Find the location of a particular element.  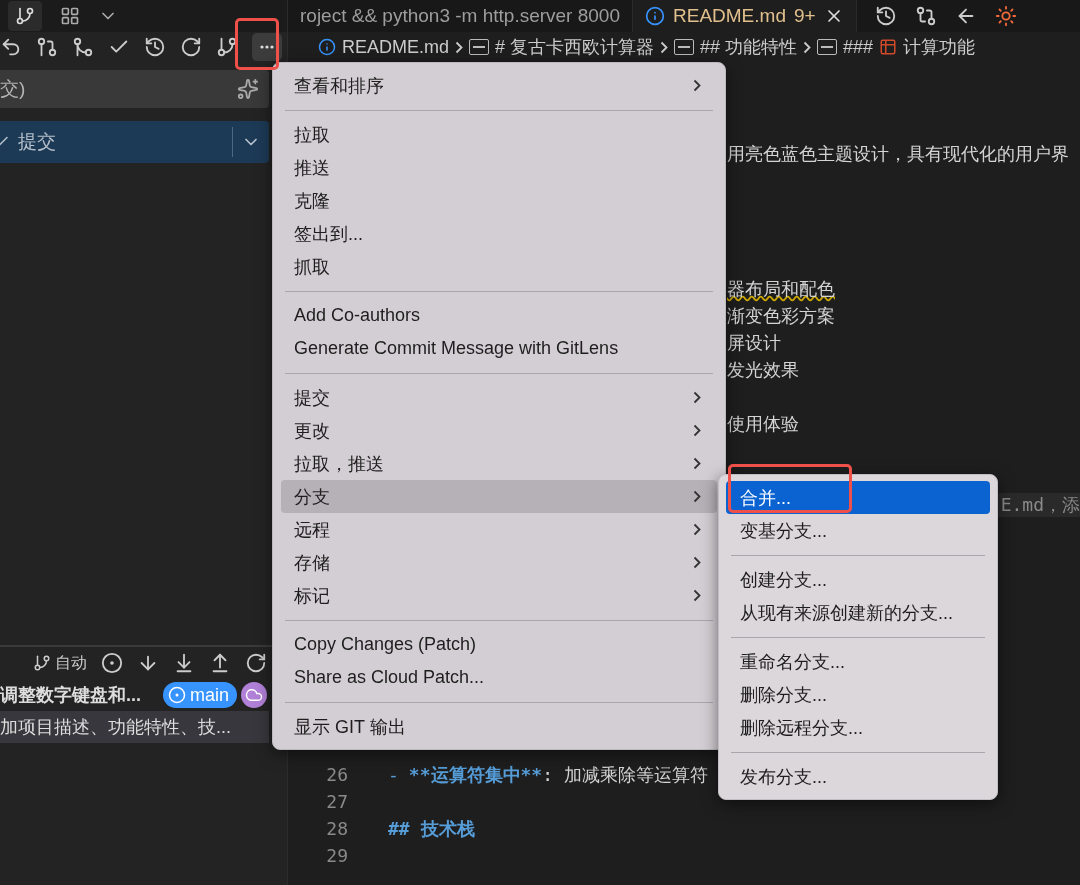

code-text: ## 技术栈 is located at coordinates (431, 828).